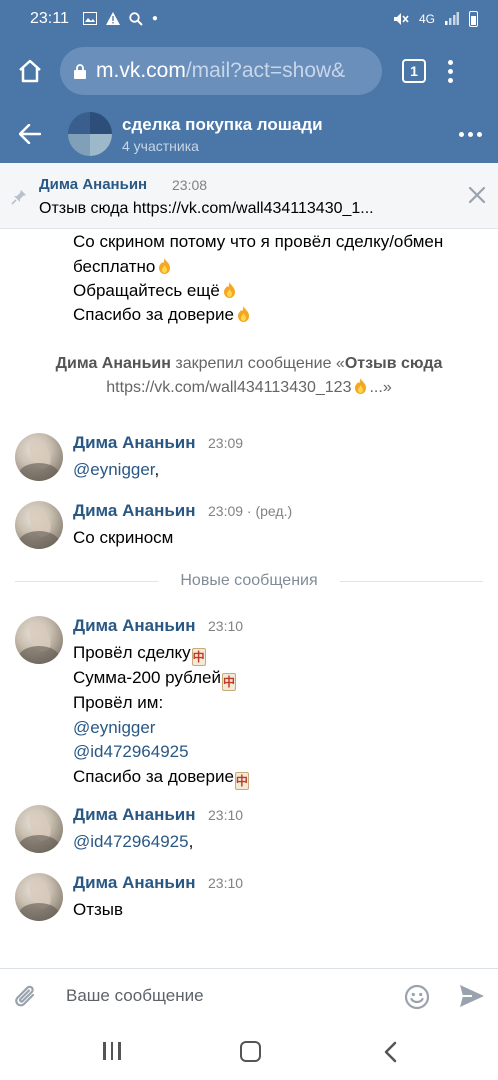  I want to click on service-actor: Дима Ананьин, so click(113, 363).